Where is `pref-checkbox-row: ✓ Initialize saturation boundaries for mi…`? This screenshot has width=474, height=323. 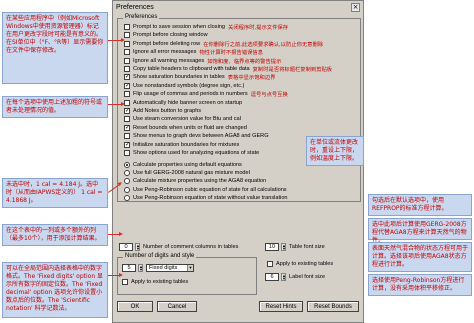
pref-checkbox-row: ✓ Initialize saturation boundaries for mi… is located at coordinates (181, 145).